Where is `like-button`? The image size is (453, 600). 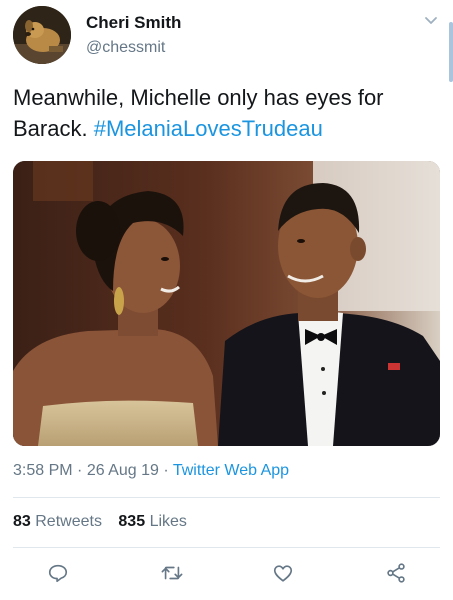 like-button is located at coordinates (283, 573).